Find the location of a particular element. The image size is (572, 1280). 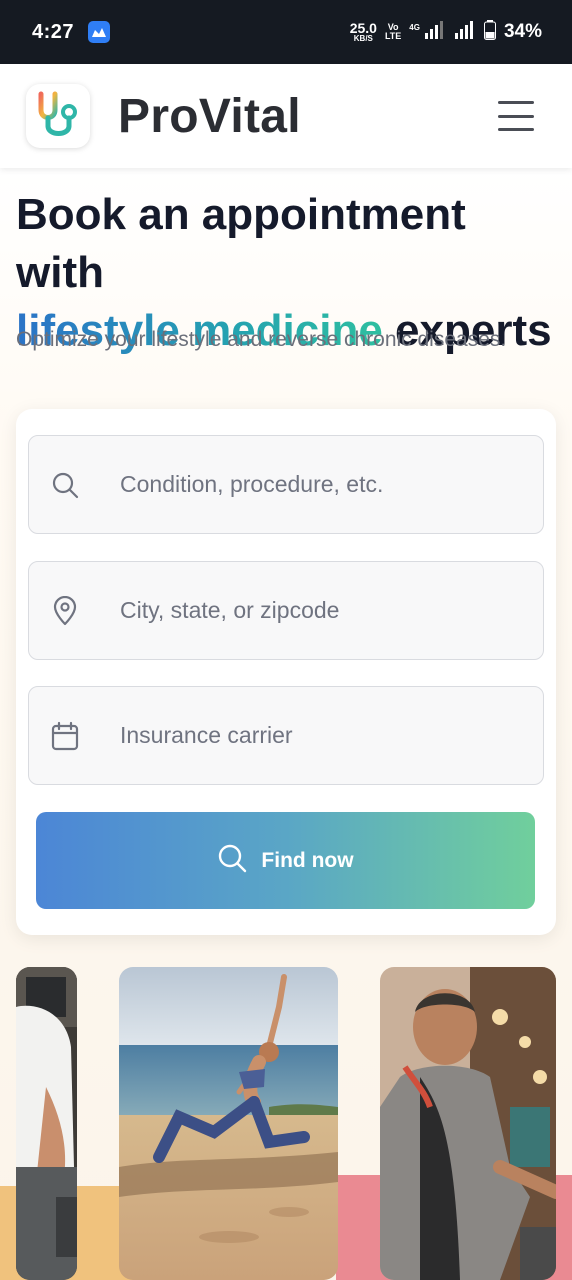

status-time: 4:27 is located at coordinates (53, 31).